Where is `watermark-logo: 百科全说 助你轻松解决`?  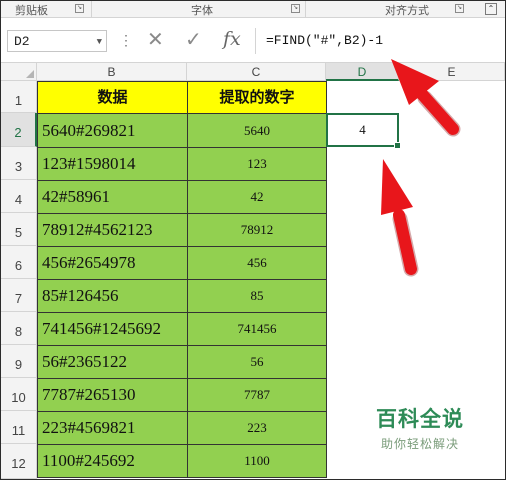 watermark-logo: 百科全说 助你轻松解决 is located at coordinates (420, 427).